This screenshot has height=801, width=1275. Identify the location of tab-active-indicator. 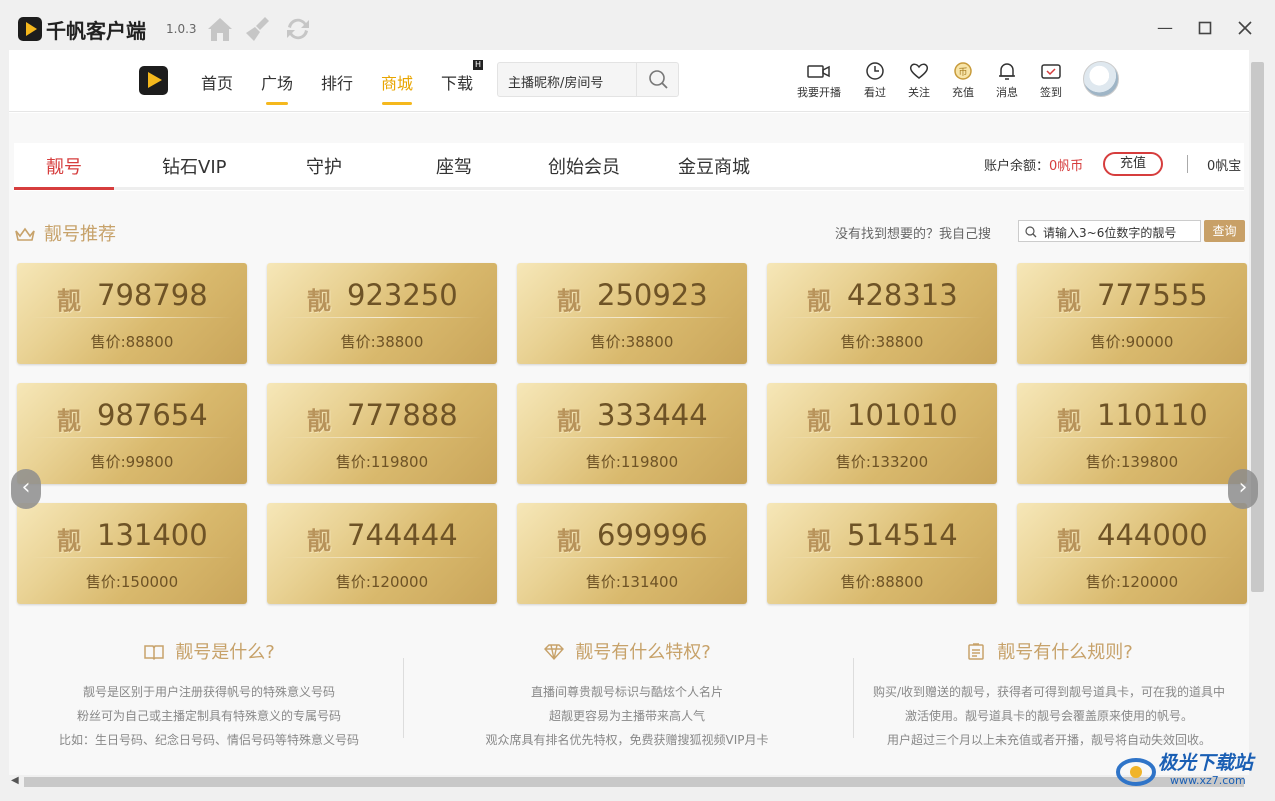
(64, 188).